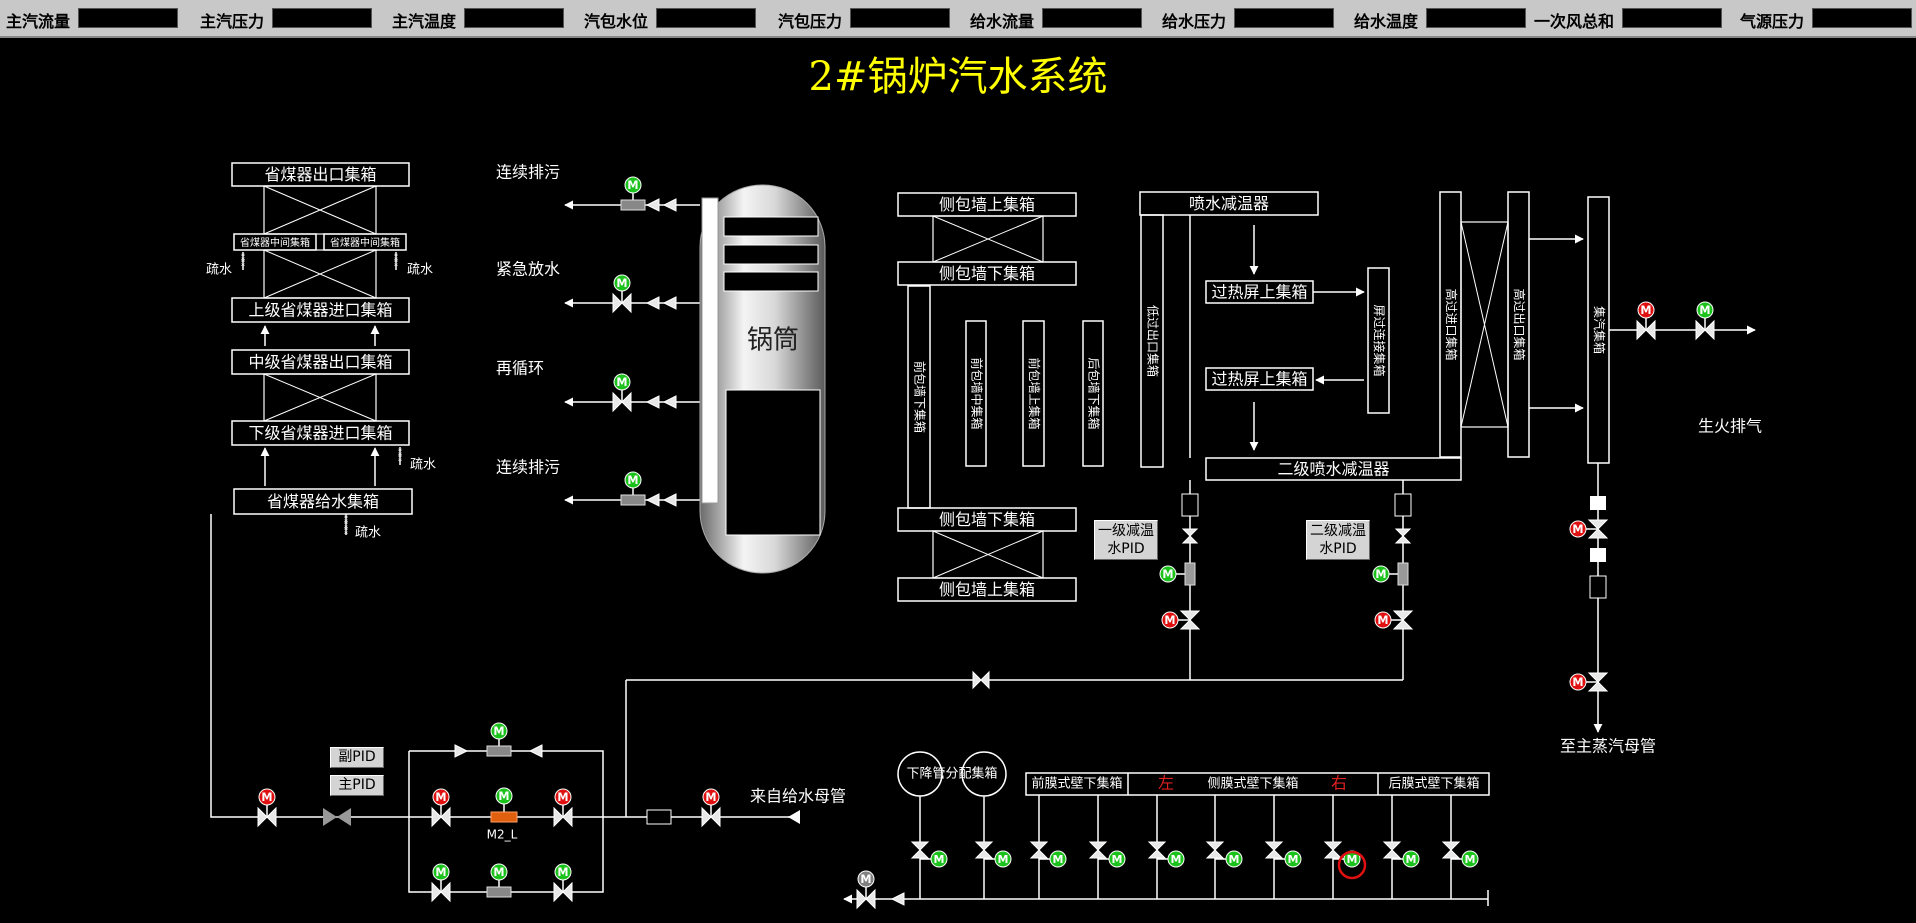 This screenshot has width=1916, height=923. What do you see at coordinates (1433, 784) in the screenshot?
I see `rear-membrane-label: 后膜式壁下集箱` at bounding box center [1433, 784].